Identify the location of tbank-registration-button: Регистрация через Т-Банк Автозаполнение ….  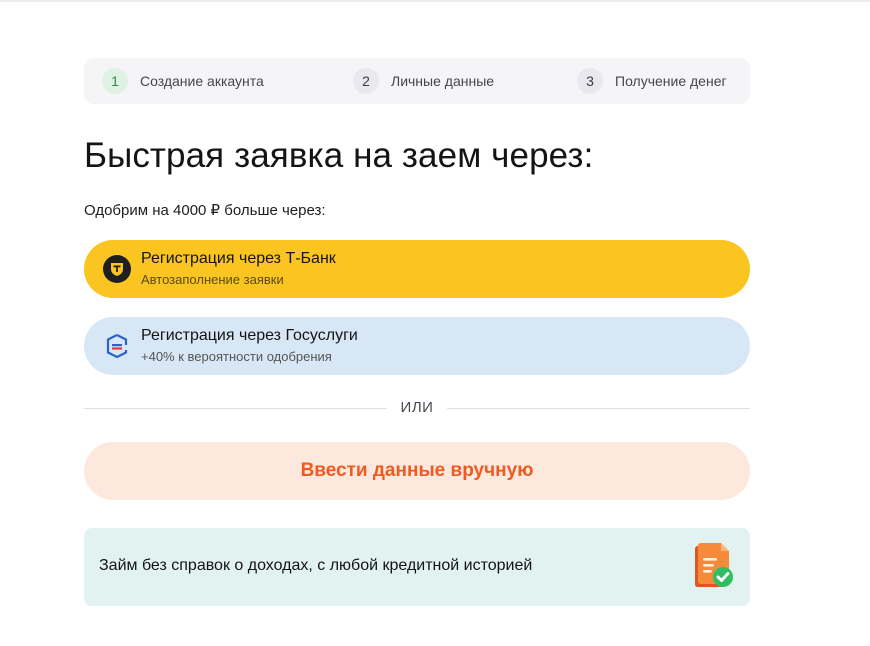
(417, 269).